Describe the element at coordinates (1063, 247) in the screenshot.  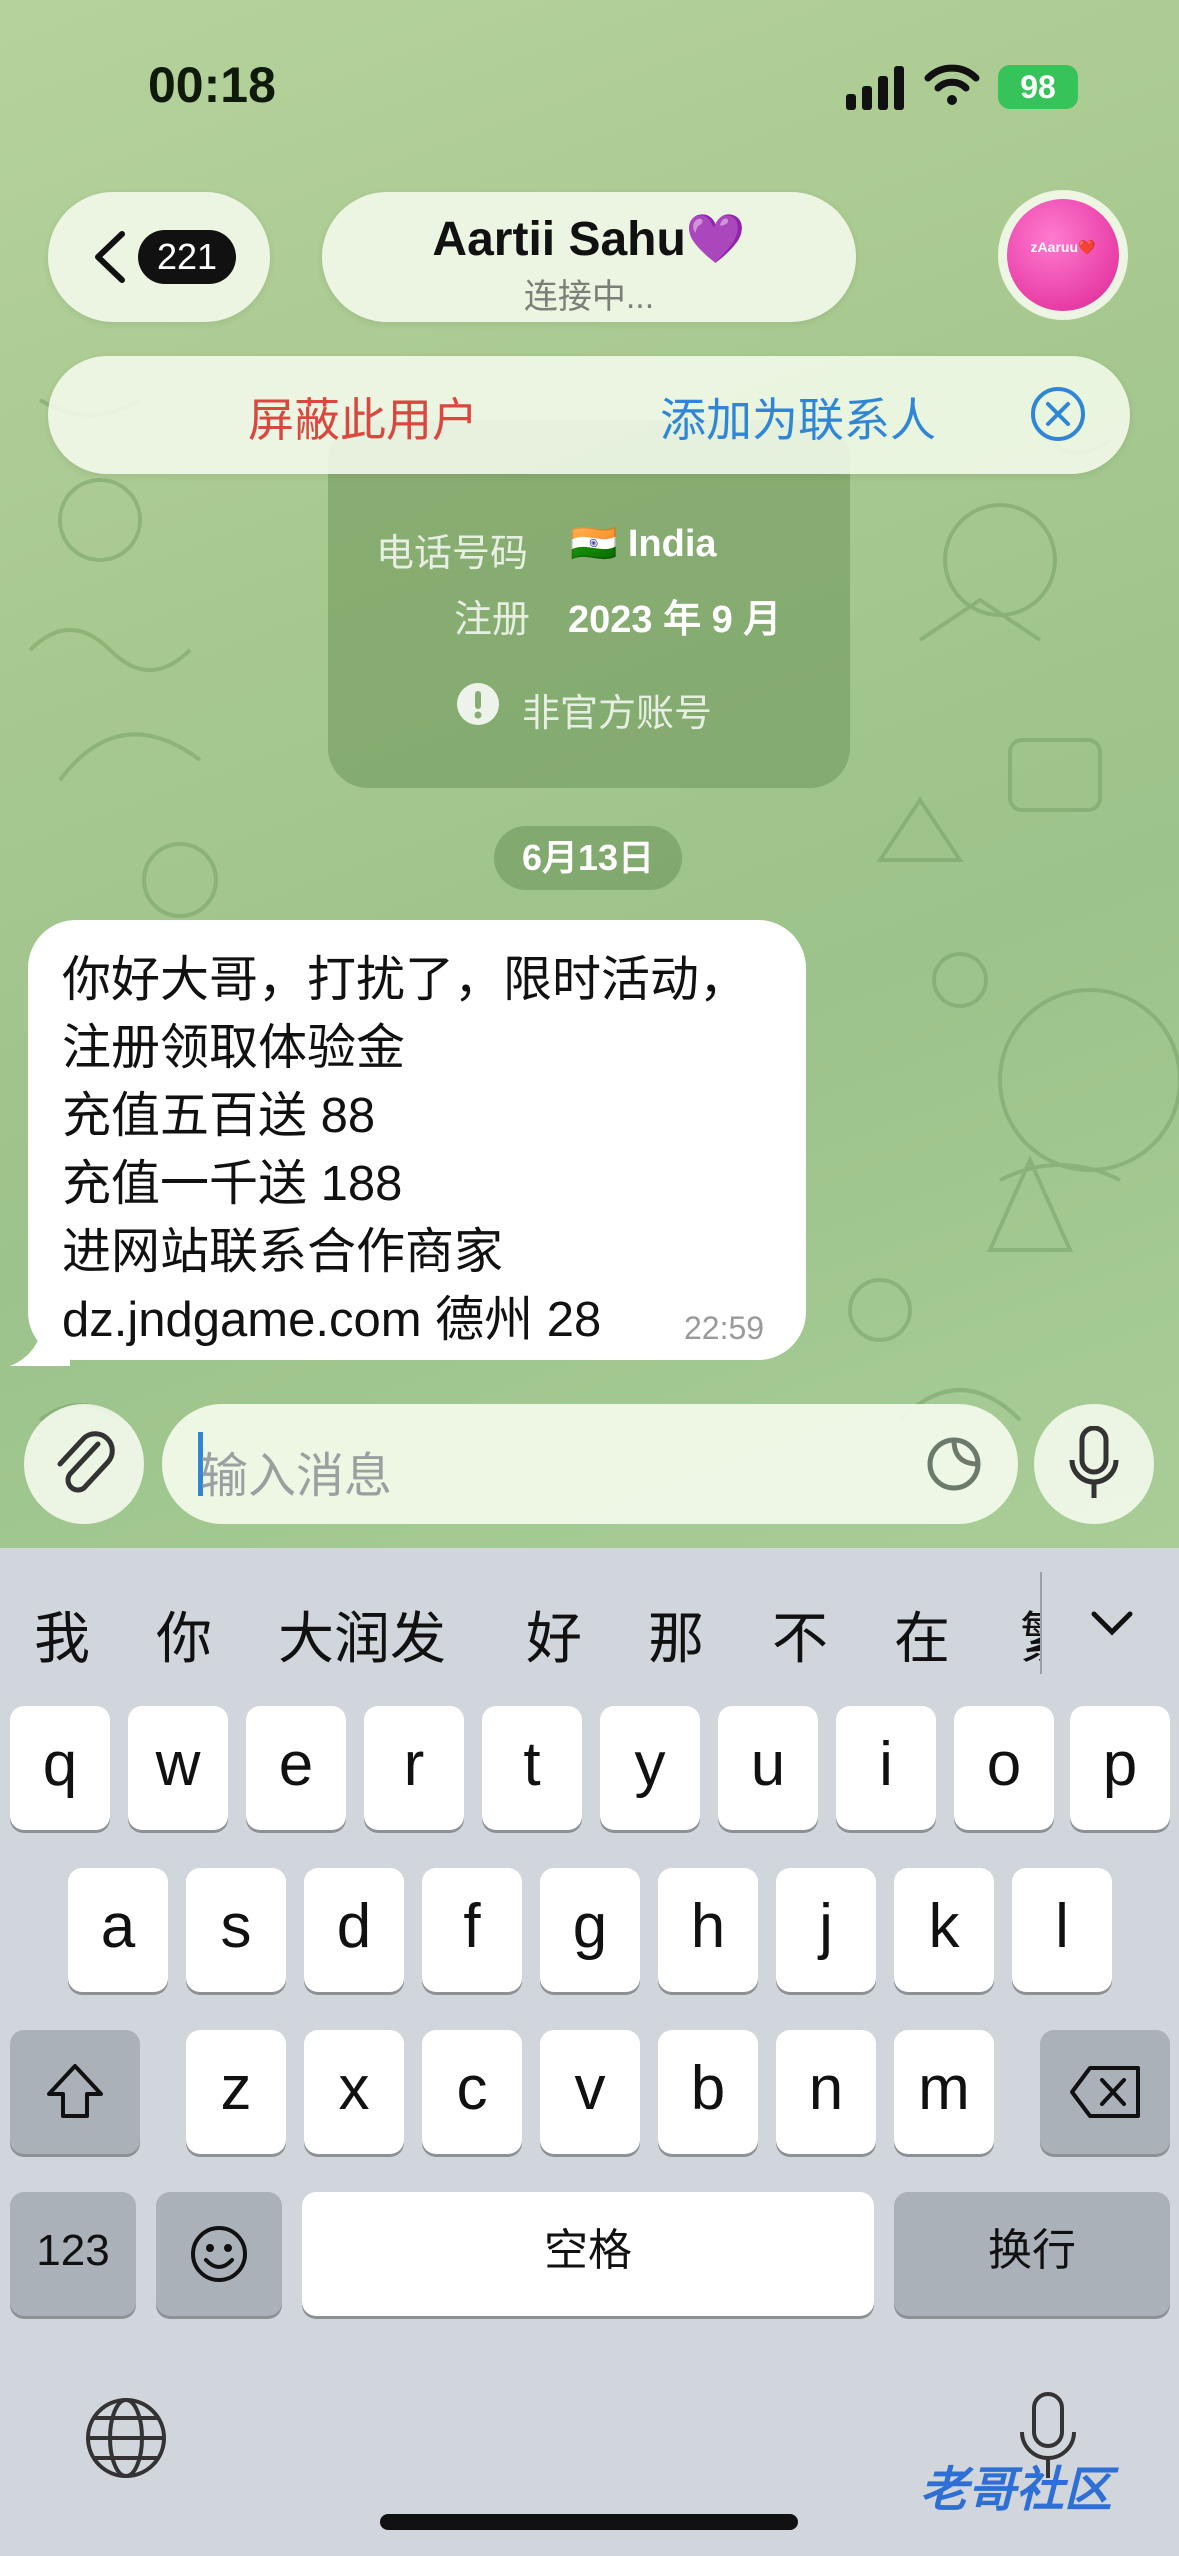
I see `avatar-text: zAaruu❤️` at that location.